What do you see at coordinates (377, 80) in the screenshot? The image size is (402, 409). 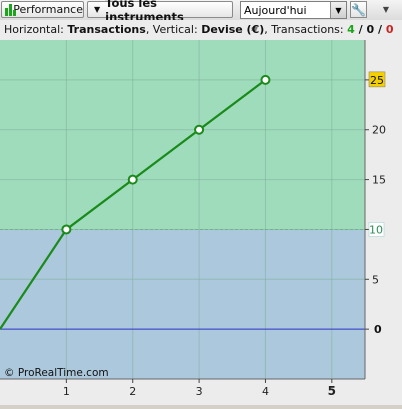 I see `last-value-label: 25` at bounding box center [377, 80].